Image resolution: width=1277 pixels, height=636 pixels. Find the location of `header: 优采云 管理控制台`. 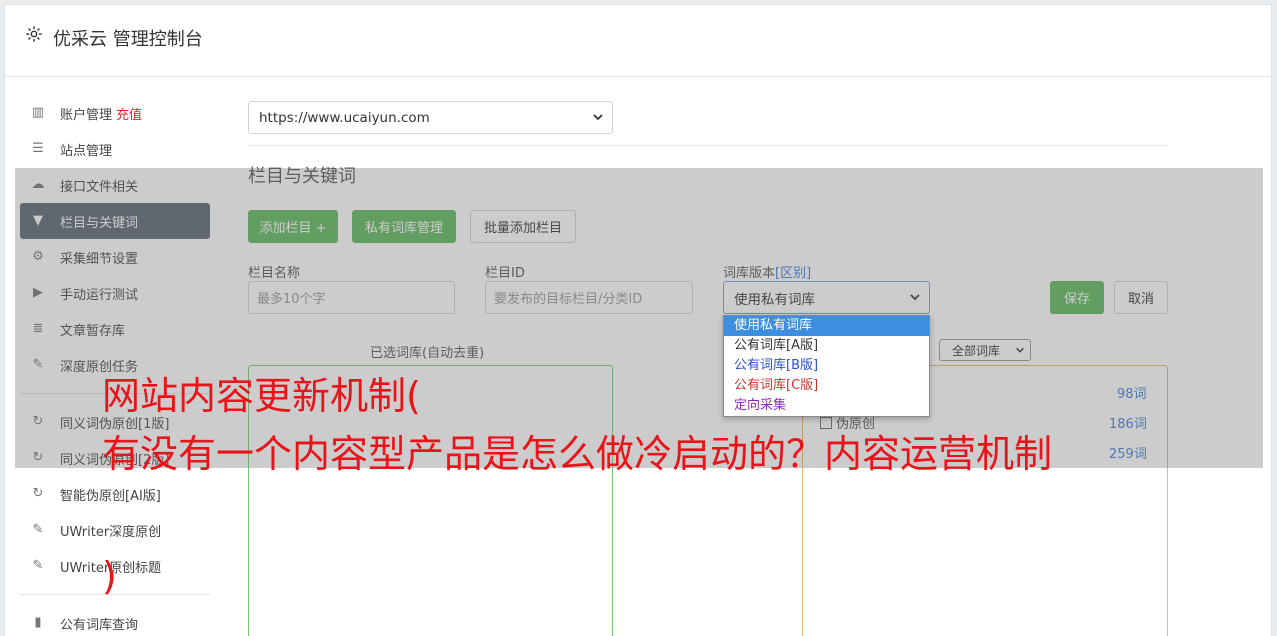

header: 优采云 管理控制台 is located at coordinates (638, 41).